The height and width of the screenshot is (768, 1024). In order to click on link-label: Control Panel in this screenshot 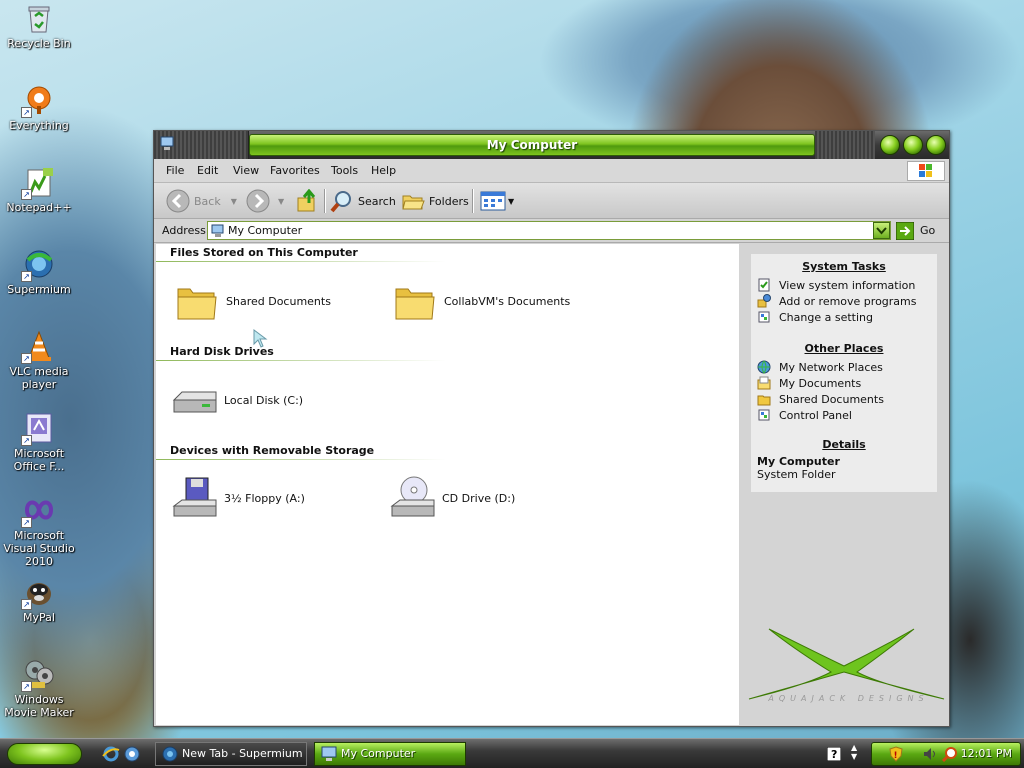, I will do `click(815, 415)`.